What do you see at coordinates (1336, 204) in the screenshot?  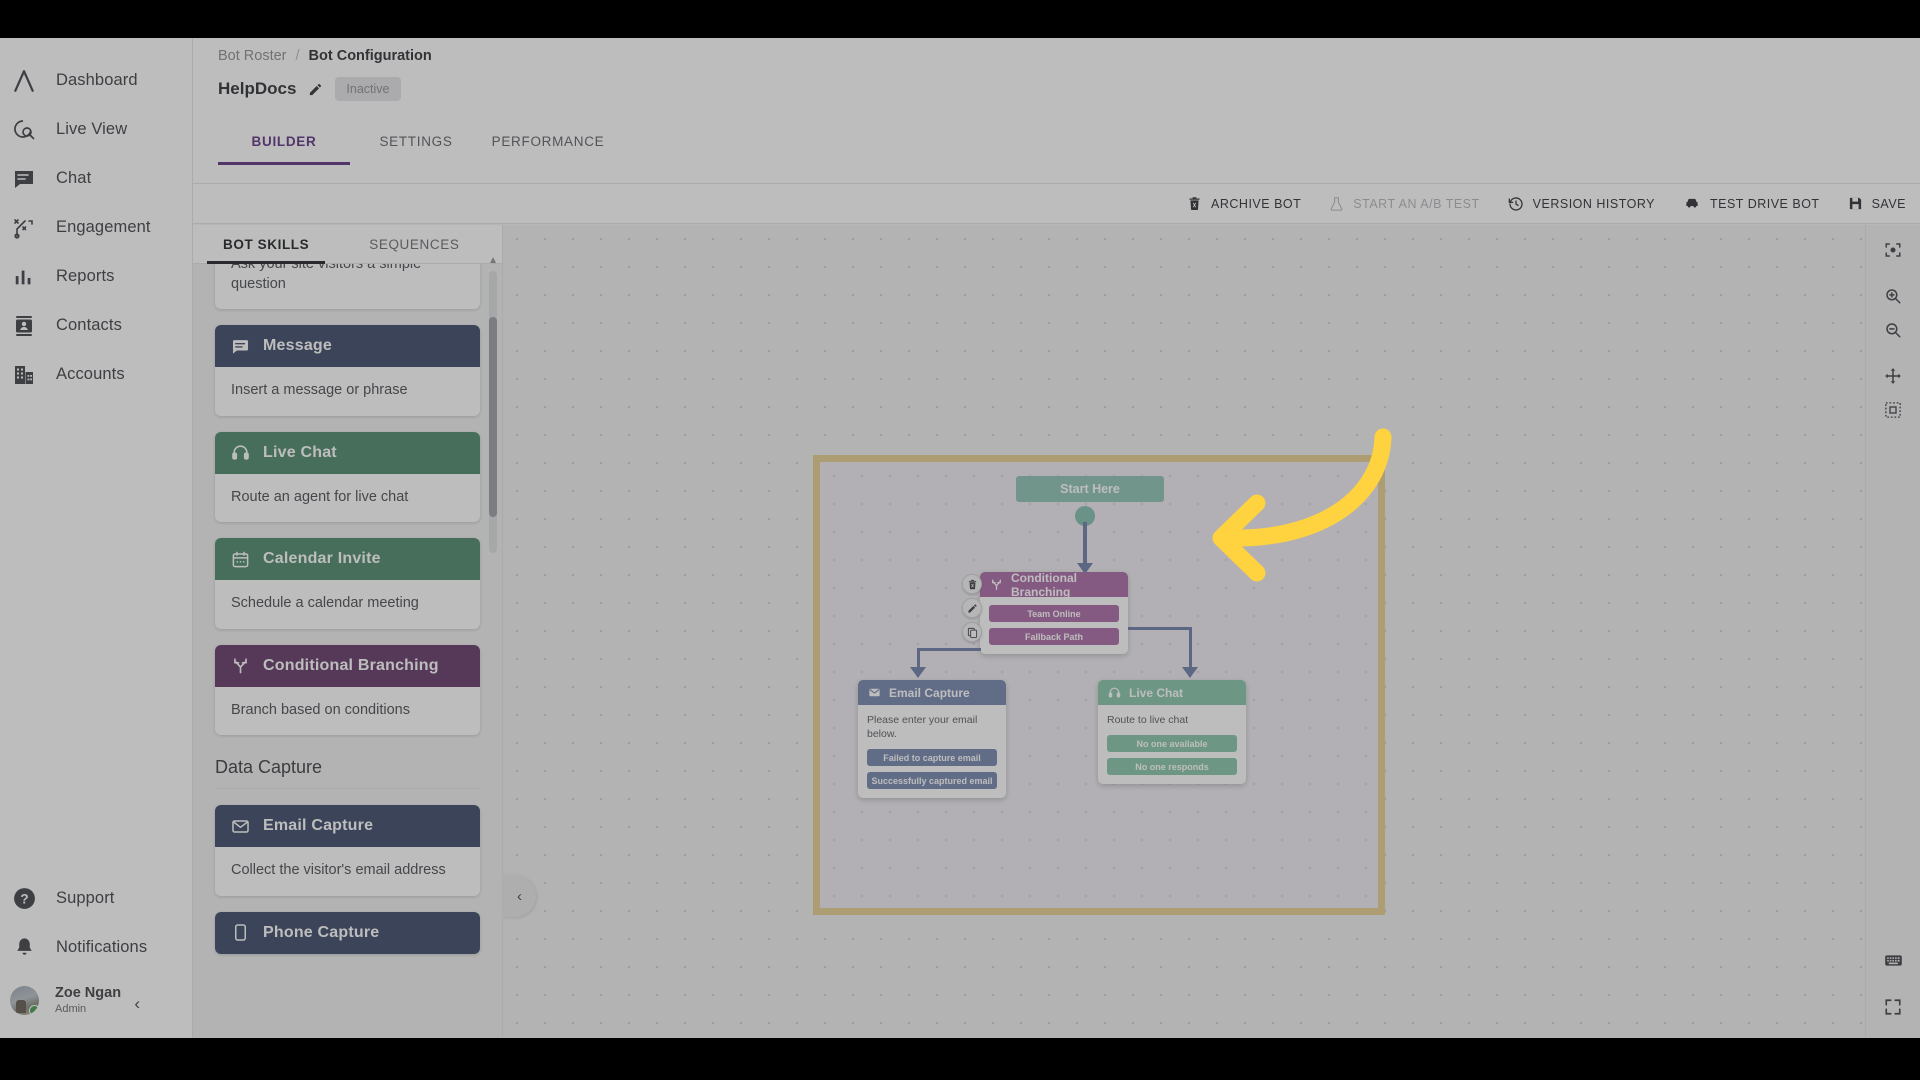 I see `flask-icon` at bounding box center [1336, 204].